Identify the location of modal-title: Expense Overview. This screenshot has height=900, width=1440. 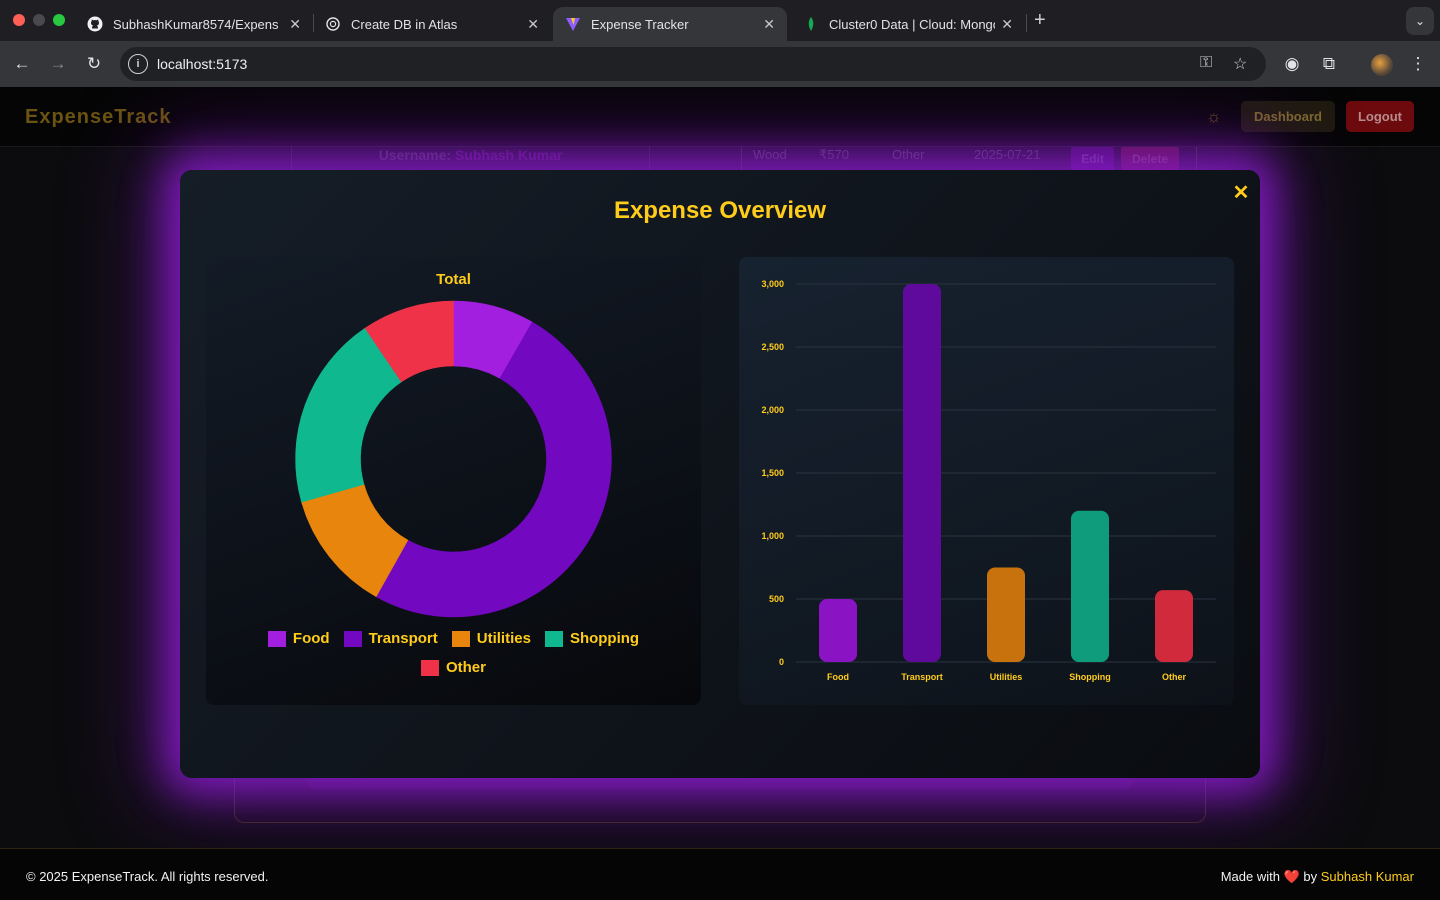
(720, 210).